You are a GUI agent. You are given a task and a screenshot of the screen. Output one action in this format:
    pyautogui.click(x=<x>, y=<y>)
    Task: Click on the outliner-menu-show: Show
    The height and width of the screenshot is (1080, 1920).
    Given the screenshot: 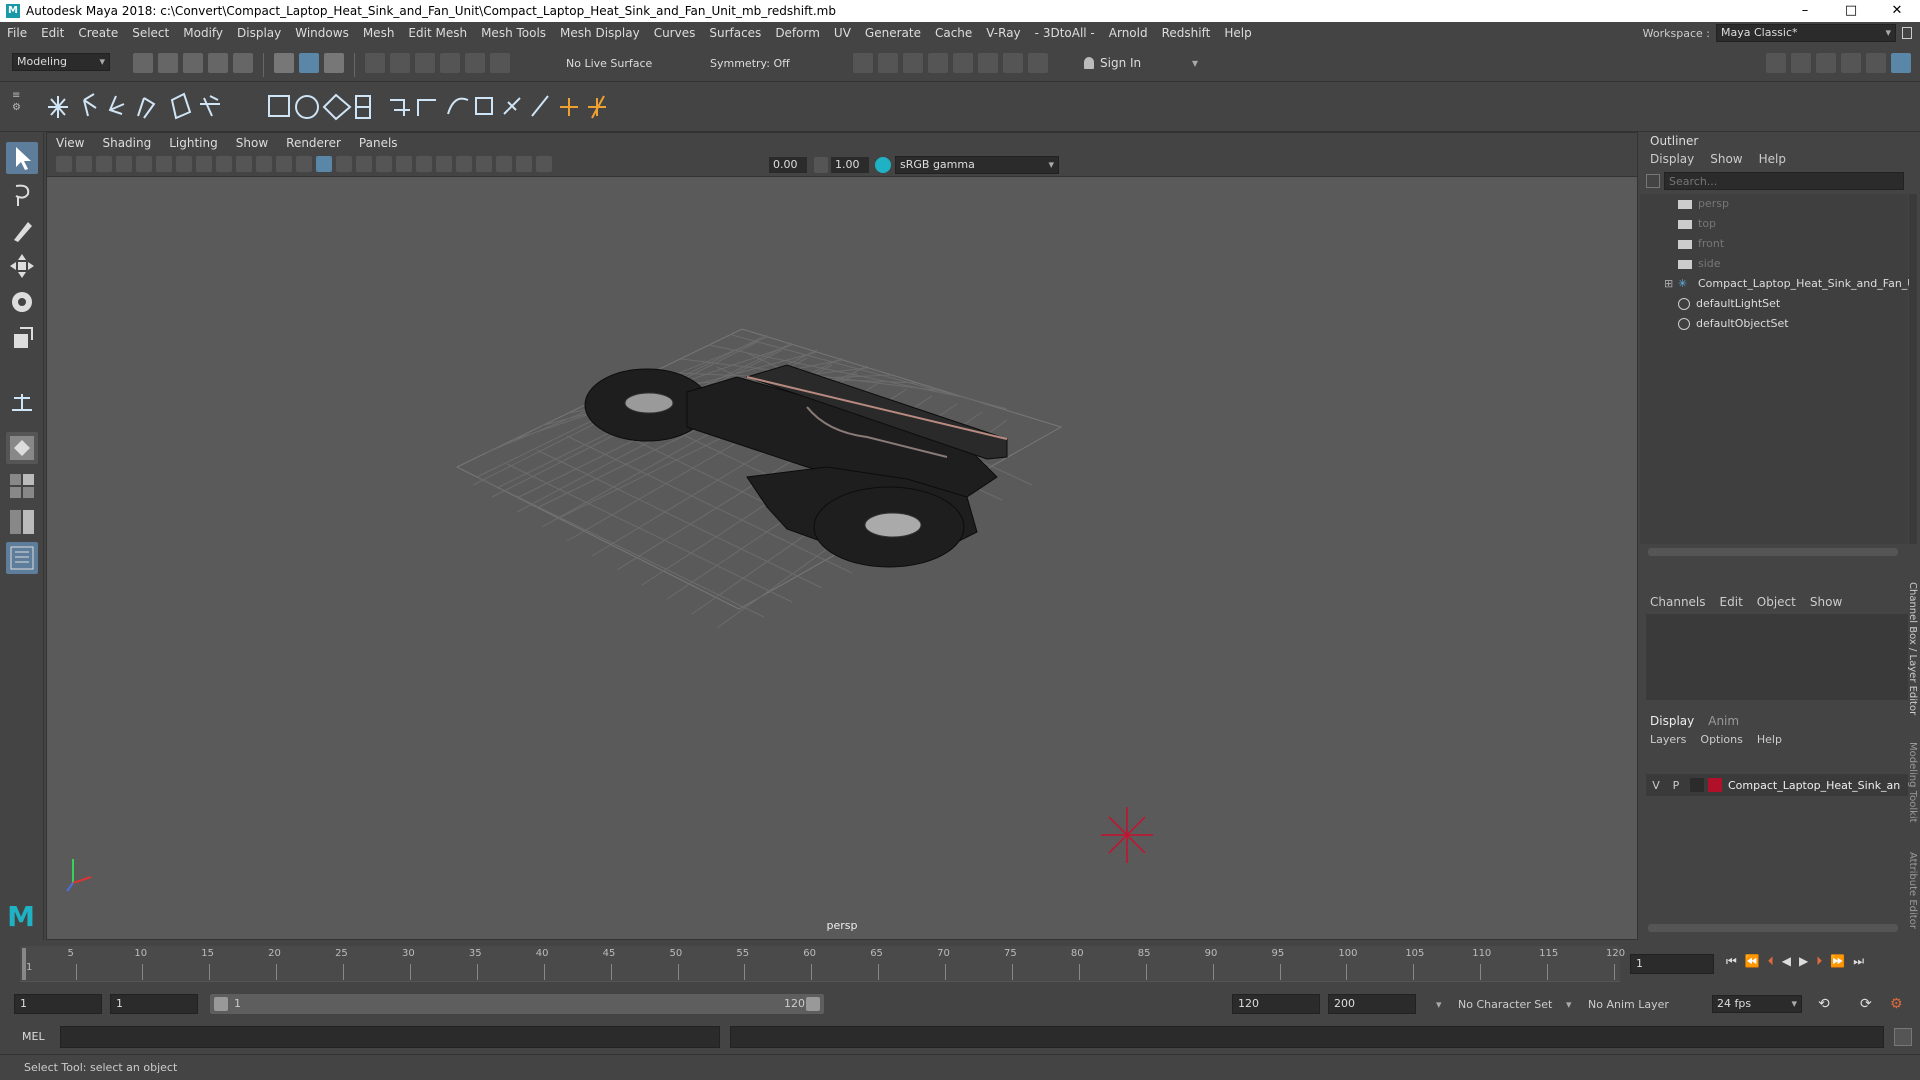 What is the action you would take?
    pyautogui.click(x=1726, y=159)
    